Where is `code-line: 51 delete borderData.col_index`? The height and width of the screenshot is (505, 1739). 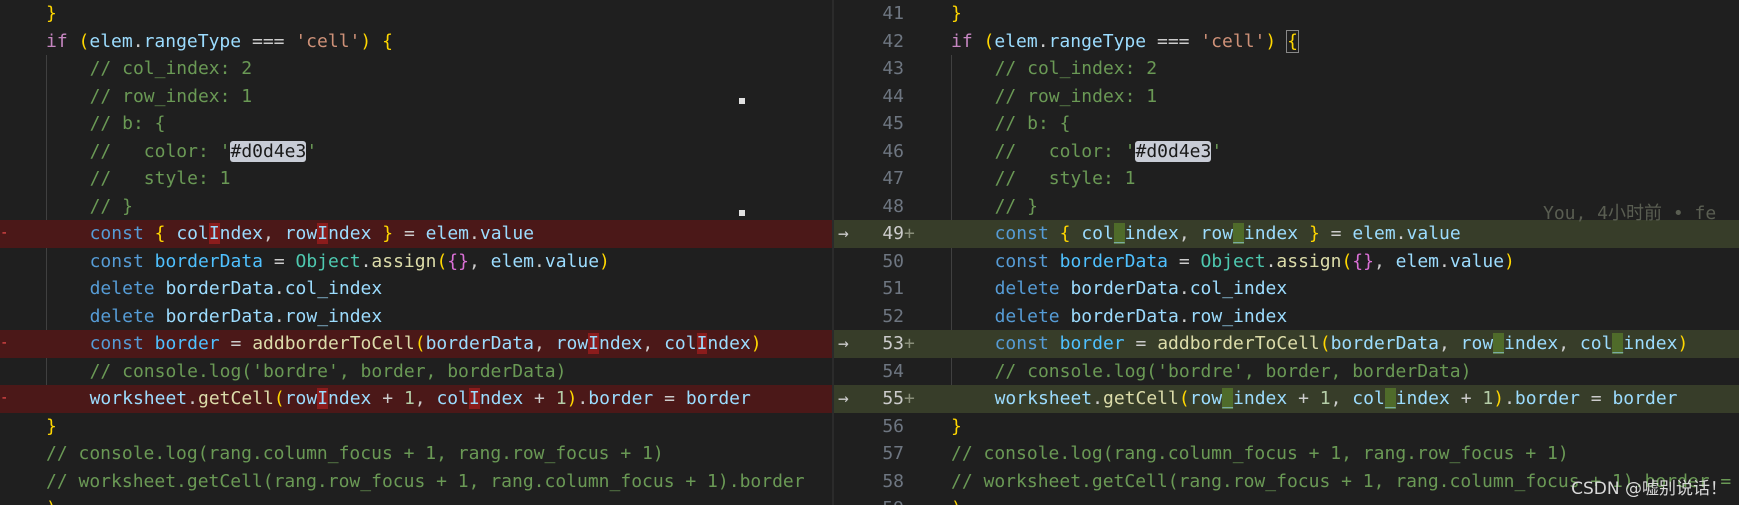
code-line: 51 delete borderData.col_index is located at coordinates (1286, 289).